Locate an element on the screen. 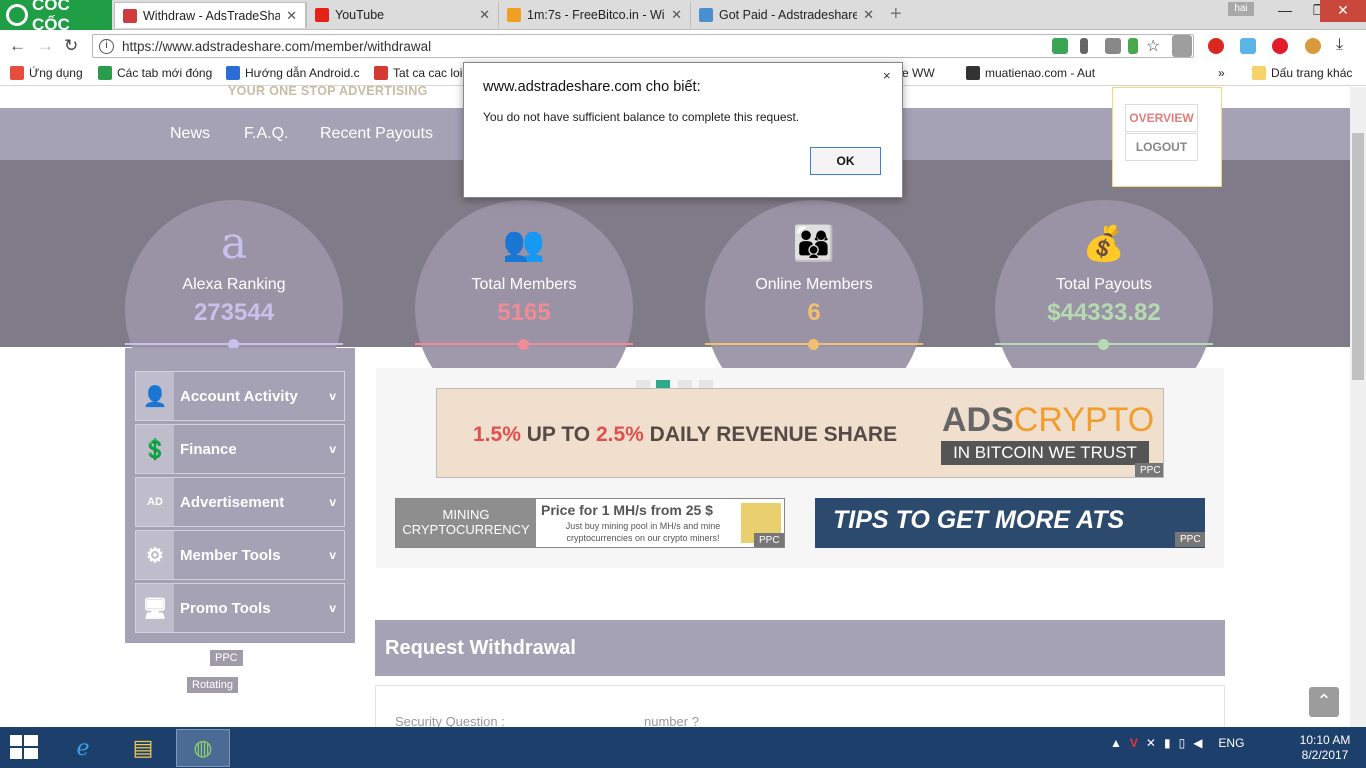 This screenshot has width=1366, height=768. new-tab-button: + is located at coordinates (896, 14).